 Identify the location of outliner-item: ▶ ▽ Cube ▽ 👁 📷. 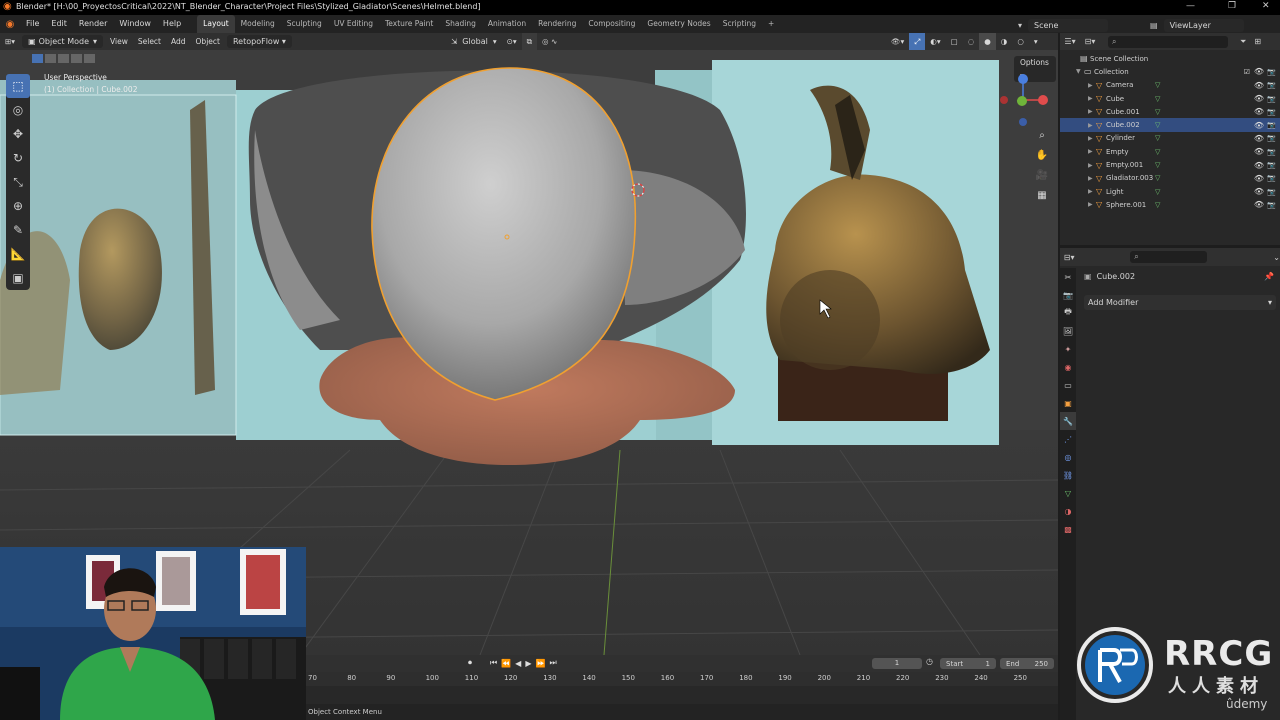
(1170, 98).